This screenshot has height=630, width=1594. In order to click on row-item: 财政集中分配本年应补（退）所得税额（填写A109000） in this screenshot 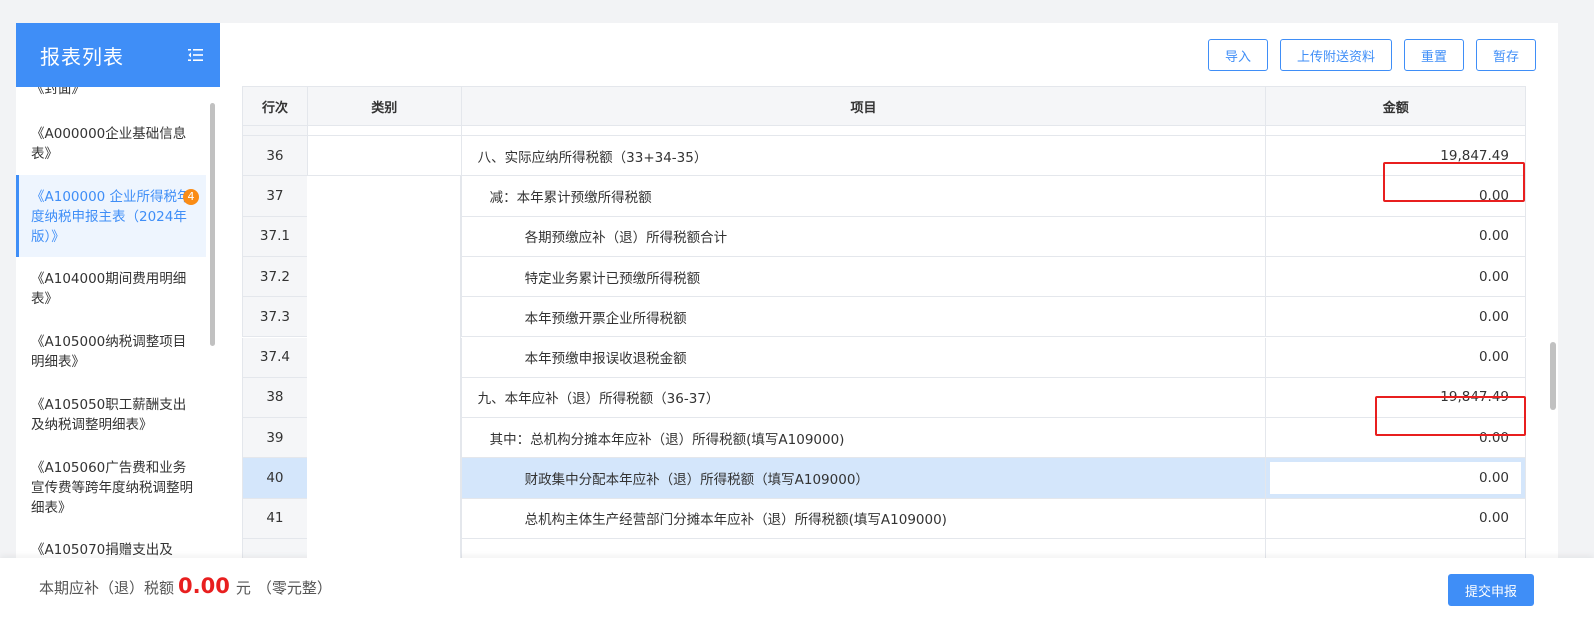, I will do `click(864, 478)`.